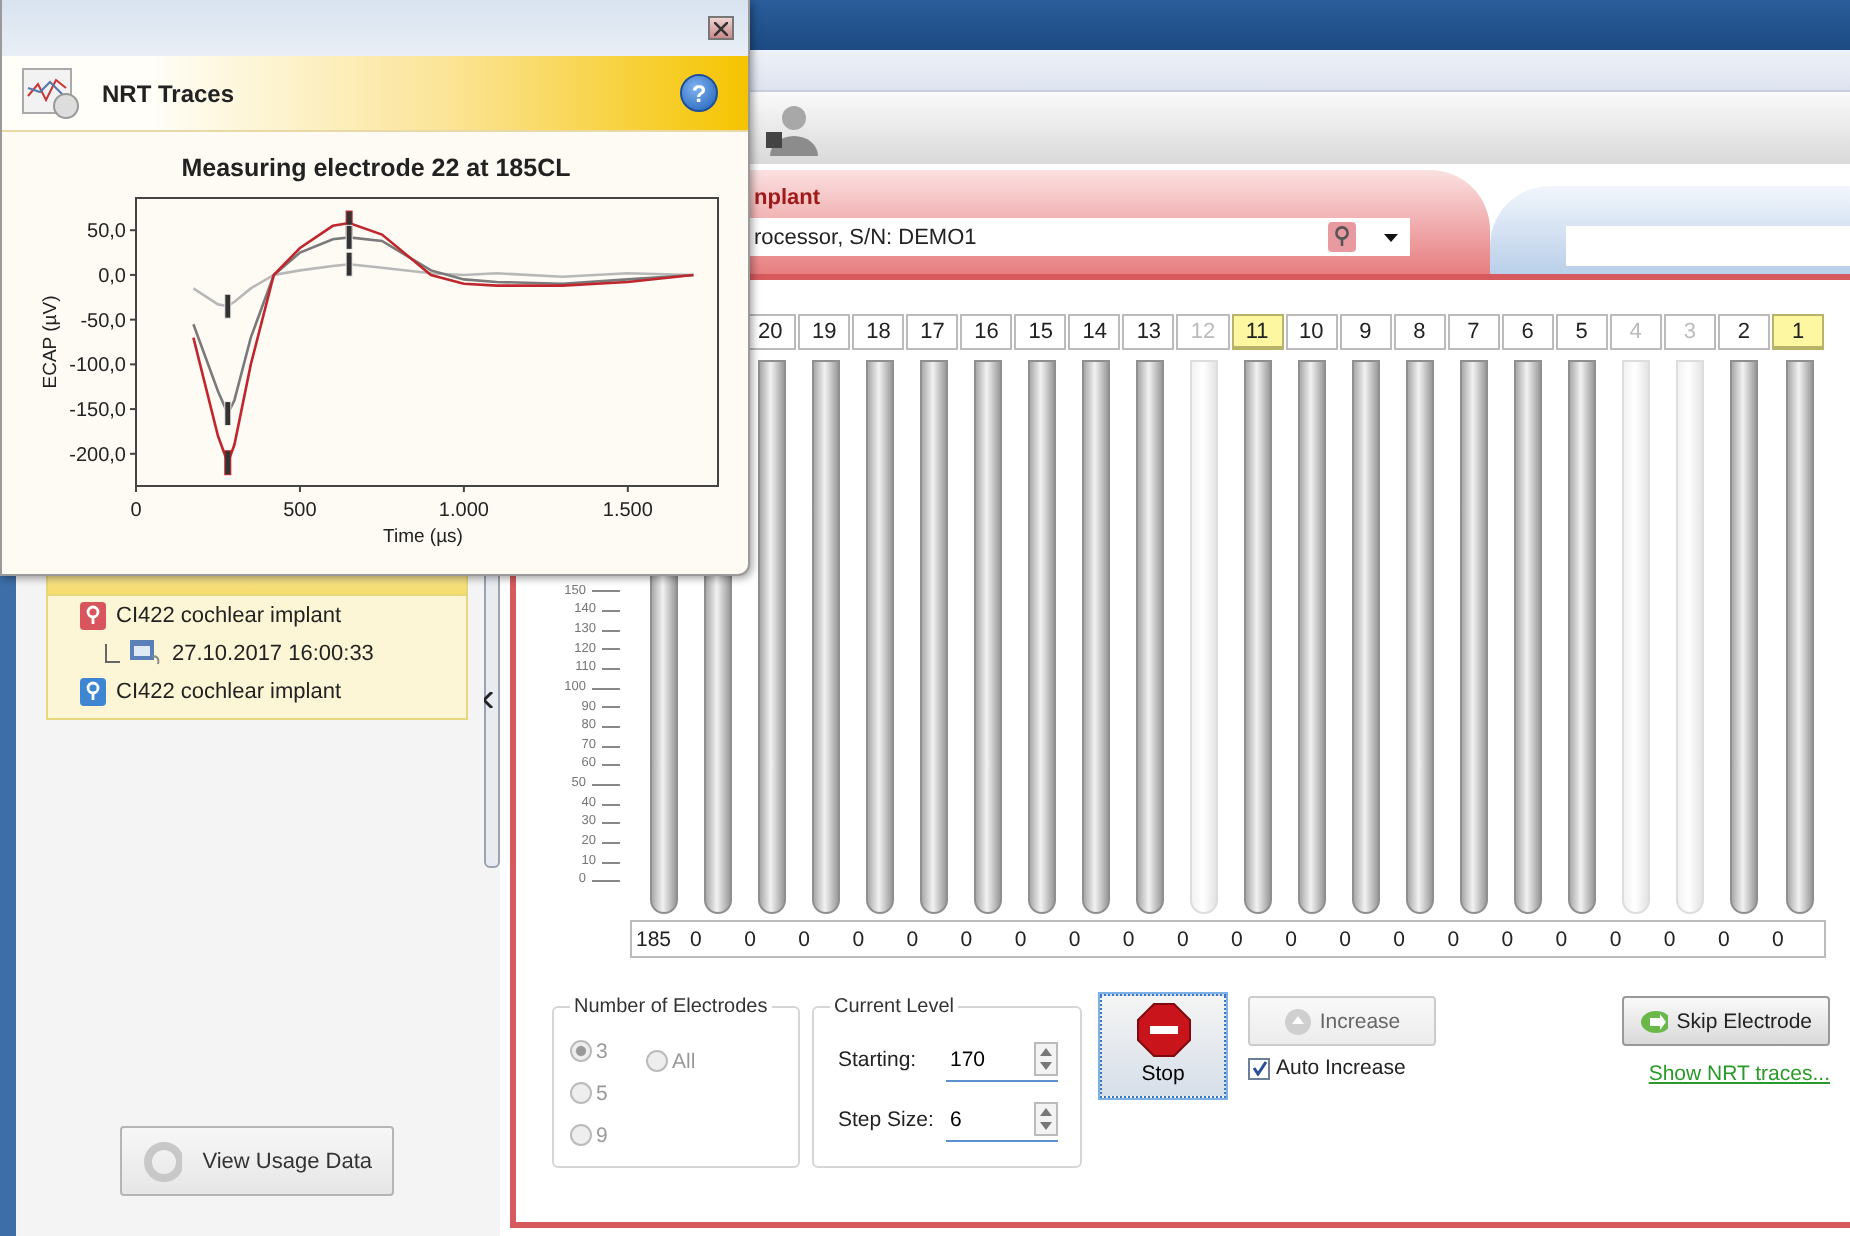 Image resolution: width=1850 pixels, height=1236 pixels. I want to click on y-tick-label: -50,0, so click(103, 321).